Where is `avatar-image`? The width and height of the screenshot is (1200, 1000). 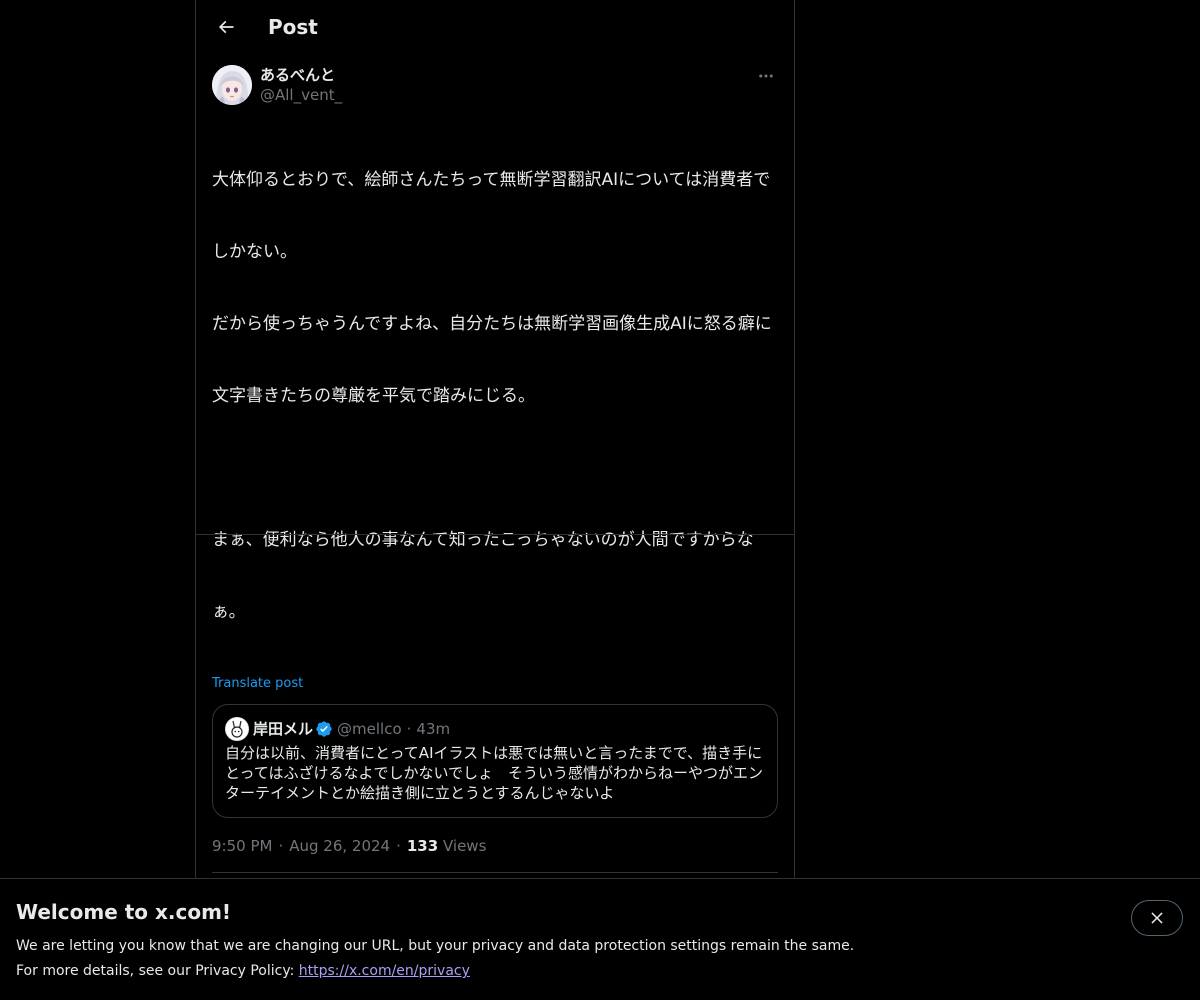 avatar-image is located at coordinates (232, 85).